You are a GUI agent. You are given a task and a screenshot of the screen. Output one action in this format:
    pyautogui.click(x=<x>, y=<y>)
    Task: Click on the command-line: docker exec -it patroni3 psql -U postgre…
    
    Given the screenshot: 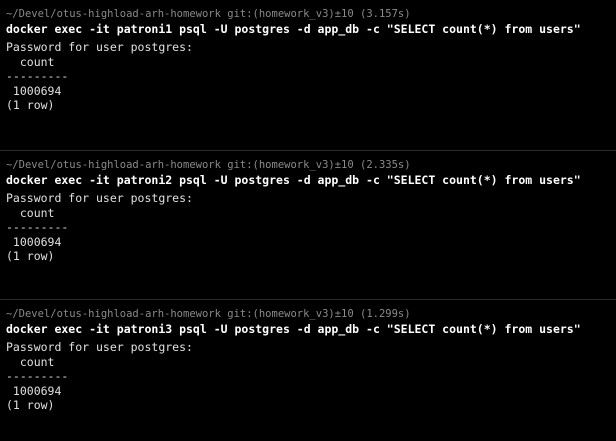 What is the action you would take?
    pyautogui.click(x=308, y=329)
    